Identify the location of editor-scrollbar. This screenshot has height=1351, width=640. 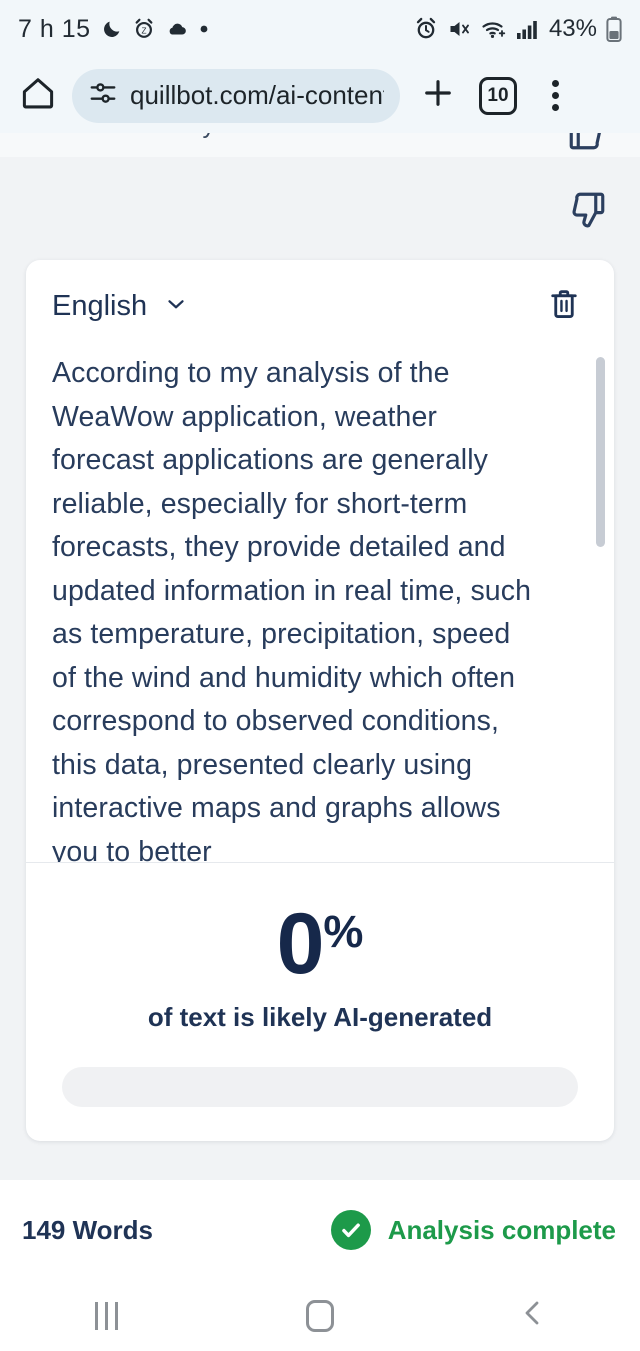
(600, 607).